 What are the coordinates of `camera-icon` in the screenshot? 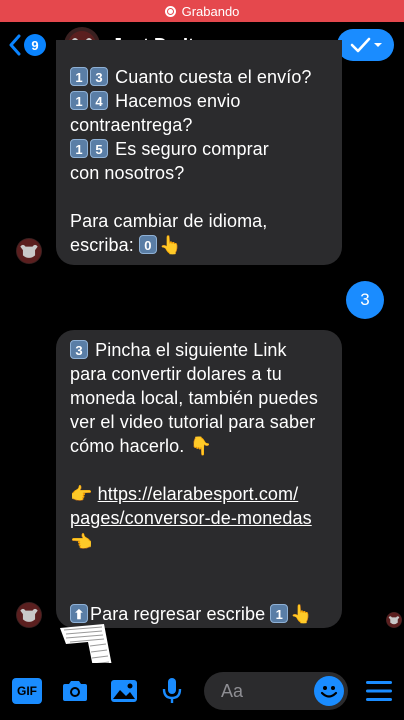 It's located at (75, 691).